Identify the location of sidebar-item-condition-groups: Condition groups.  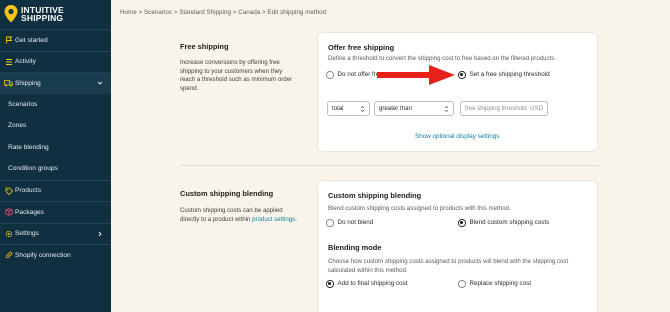
(55, 169).